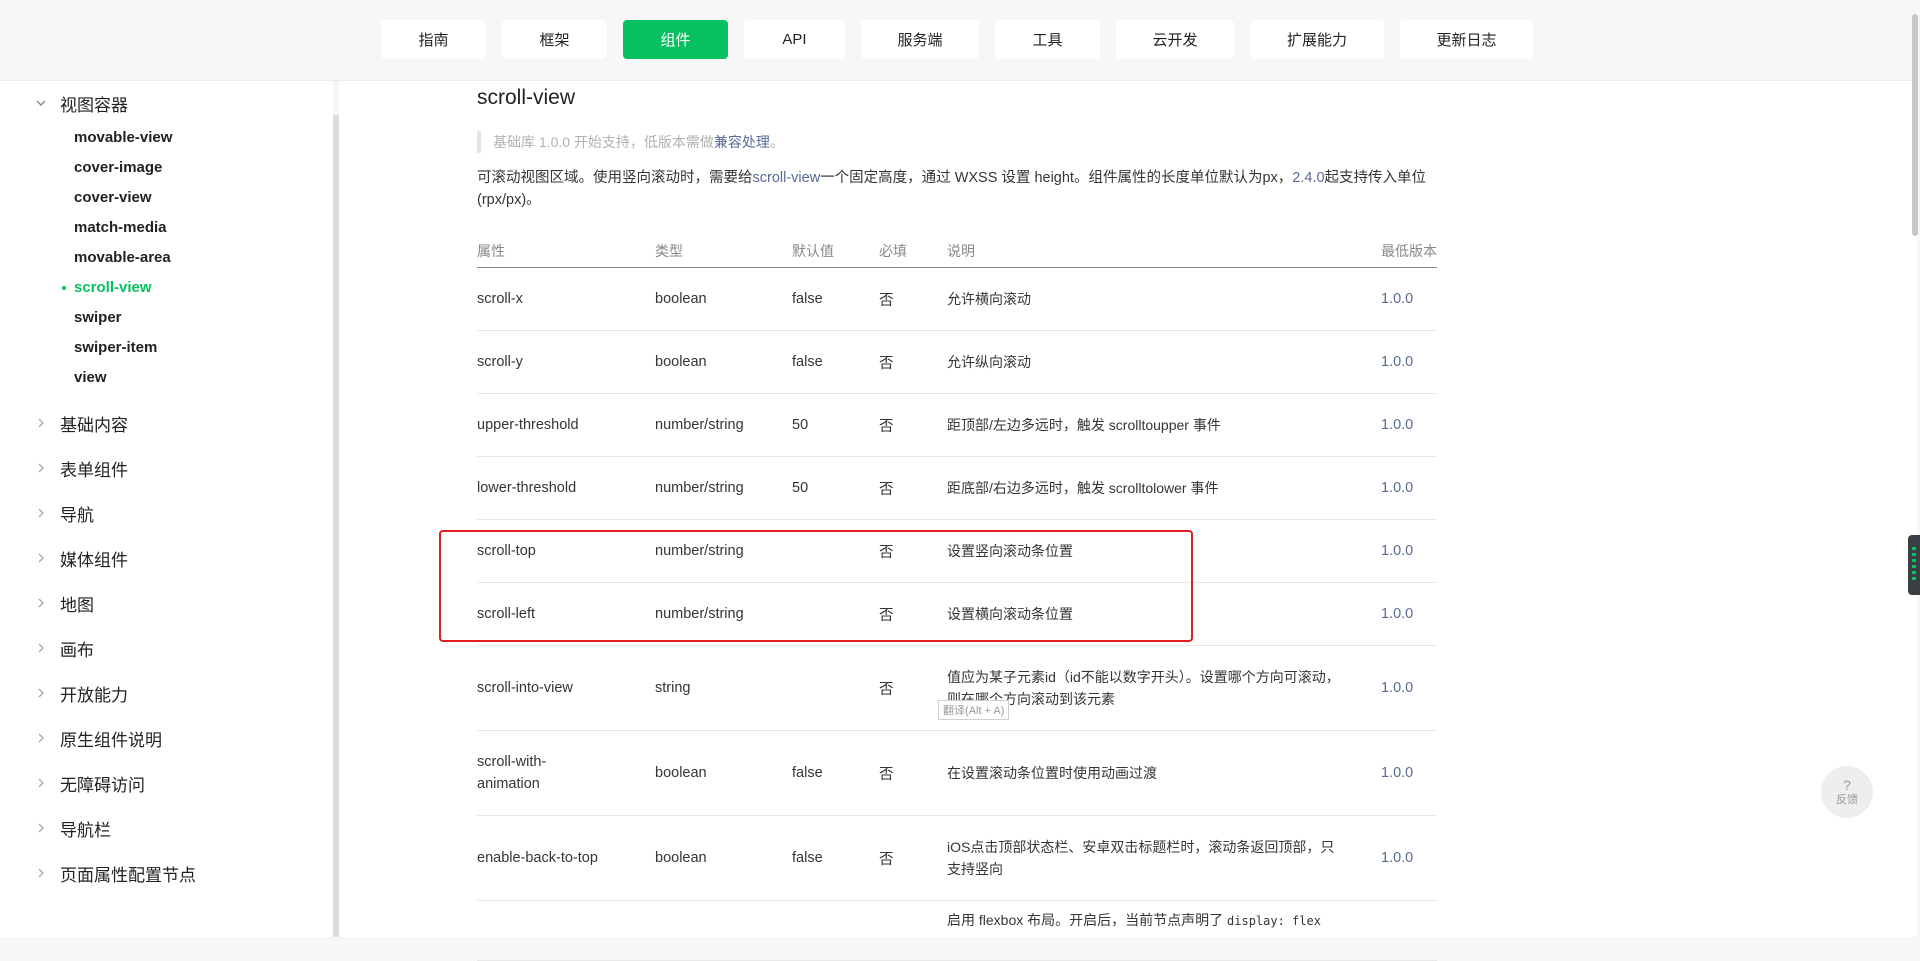 The height and width of the screenshot is (961, 1920). What do you see at coordinates (1317, 39) in the screenshot?
I see `tab-extensions: 扩展能力` at bounding box center [1317, 39].